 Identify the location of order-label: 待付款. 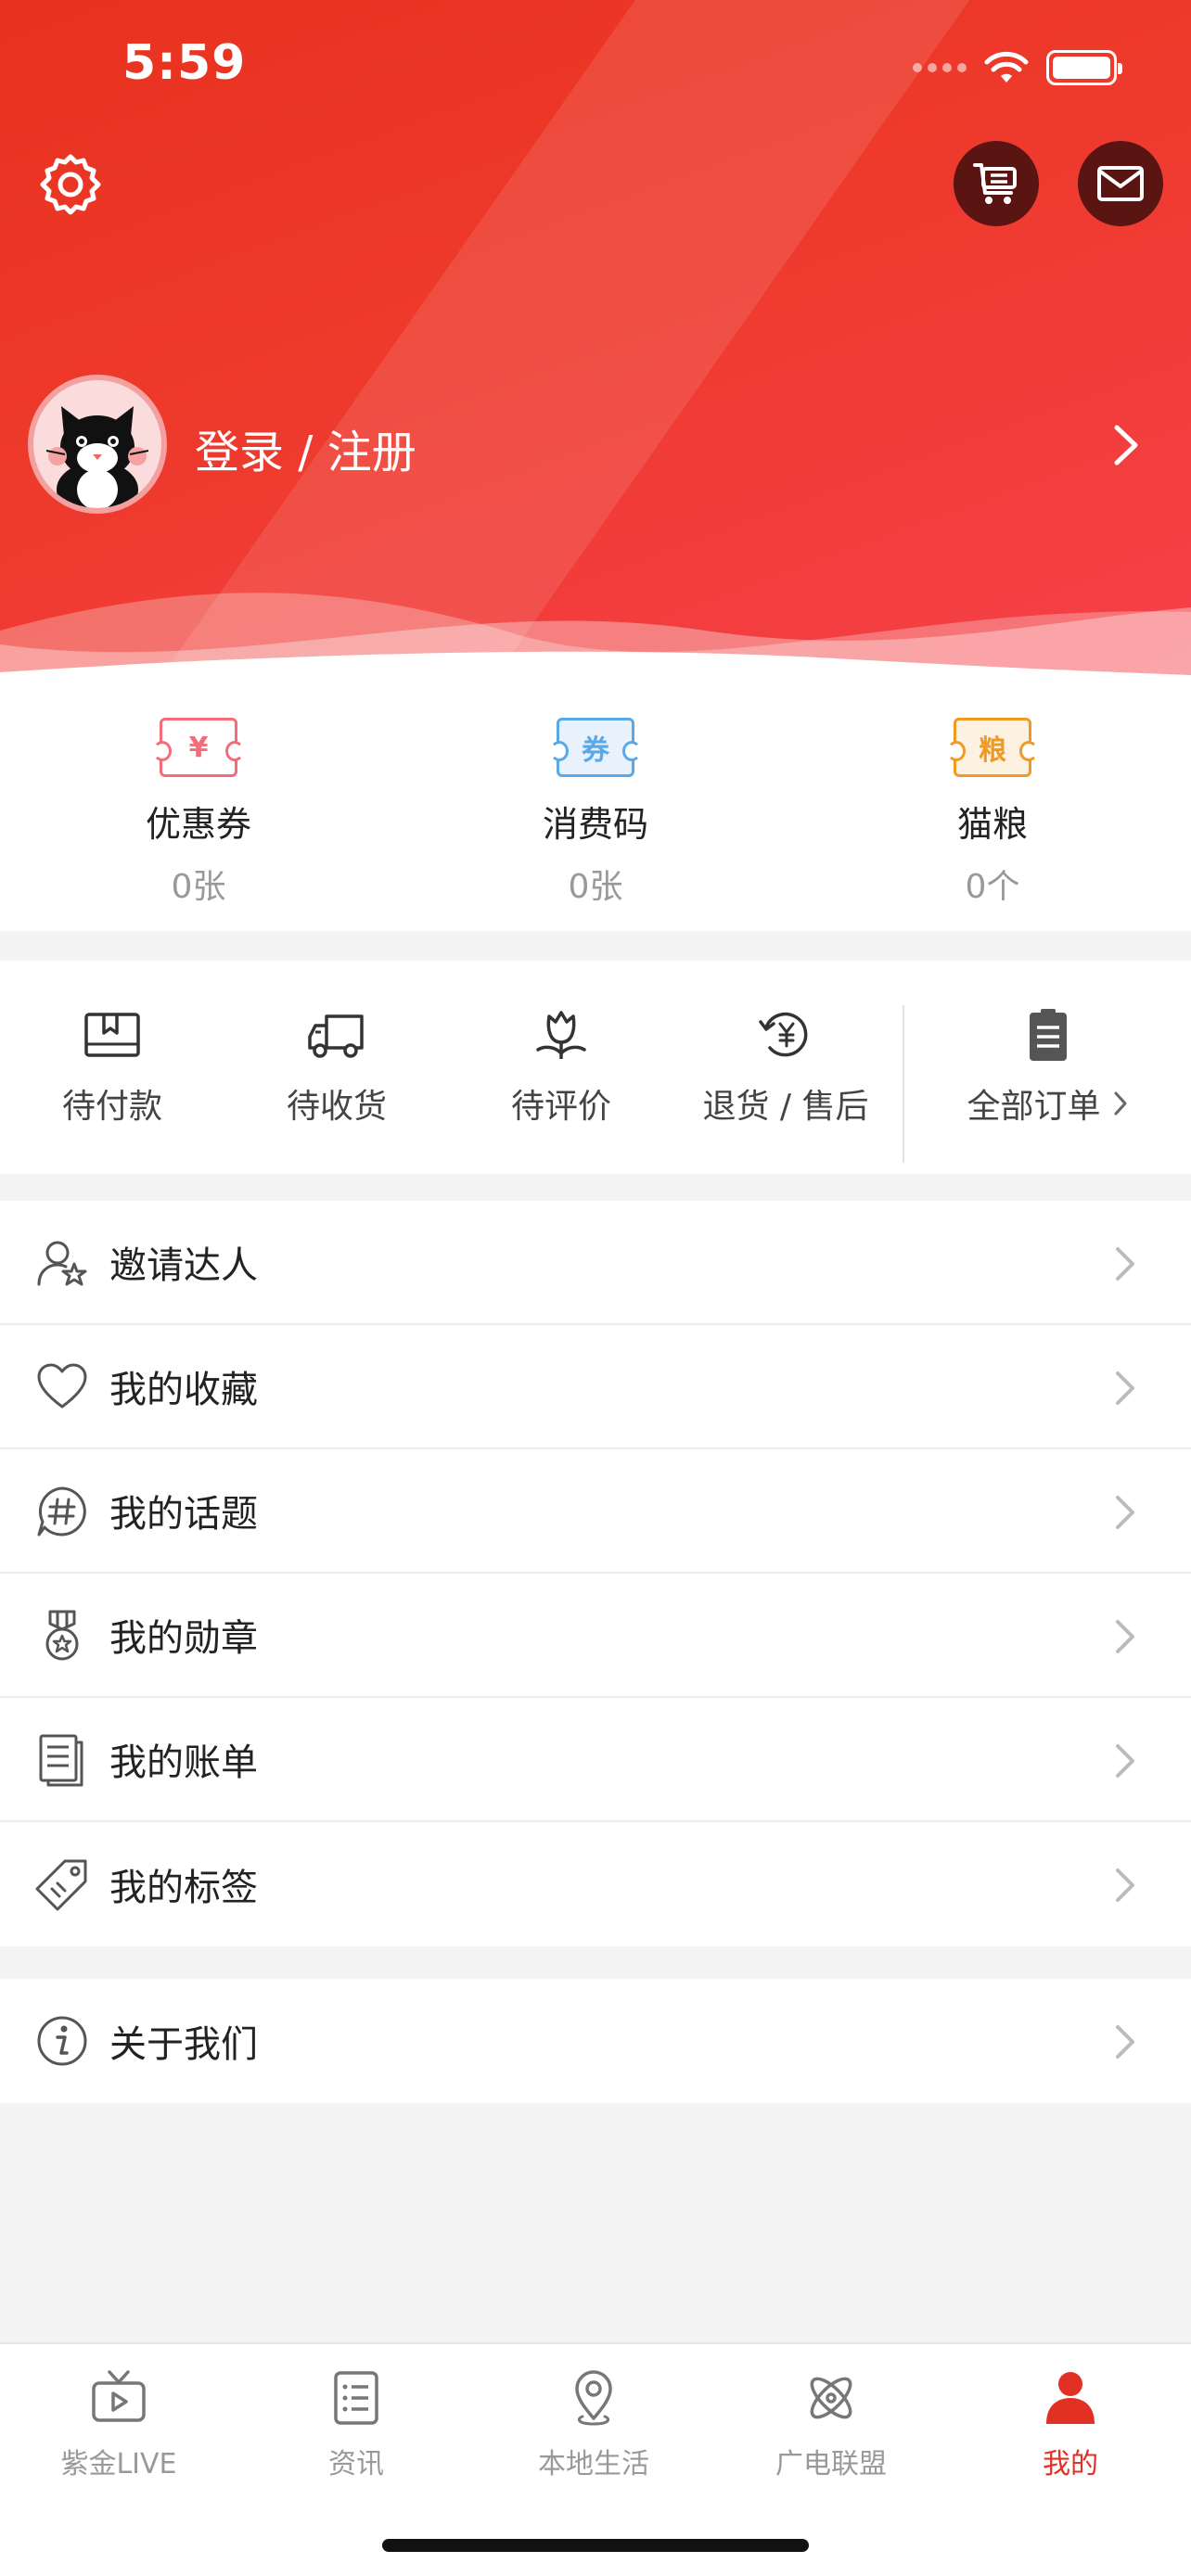
(111, 1107).